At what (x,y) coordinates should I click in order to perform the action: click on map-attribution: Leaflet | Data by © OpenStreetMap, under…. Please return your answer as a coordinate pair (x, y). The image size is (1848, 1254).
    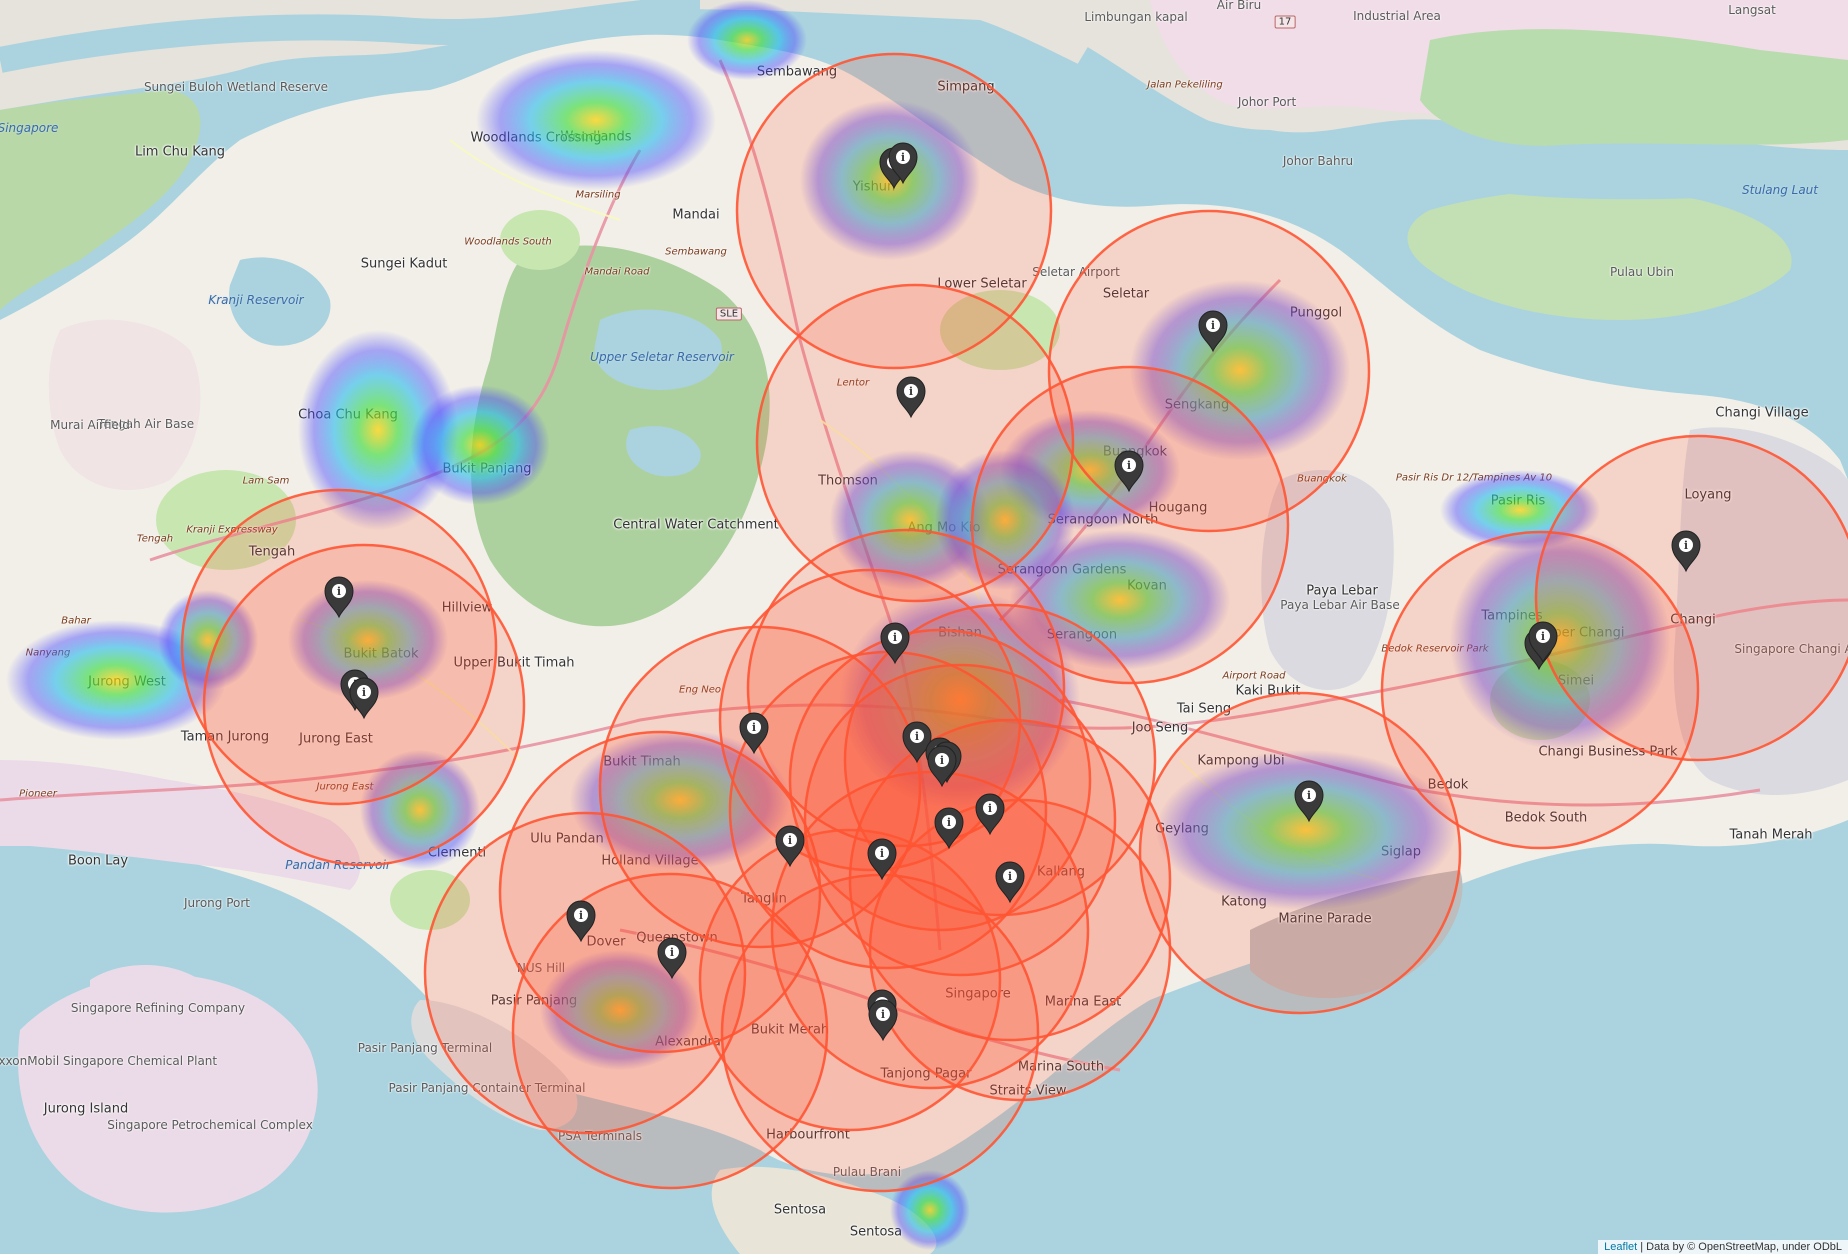
    Looking at the image, I should click on (1723, 1247).